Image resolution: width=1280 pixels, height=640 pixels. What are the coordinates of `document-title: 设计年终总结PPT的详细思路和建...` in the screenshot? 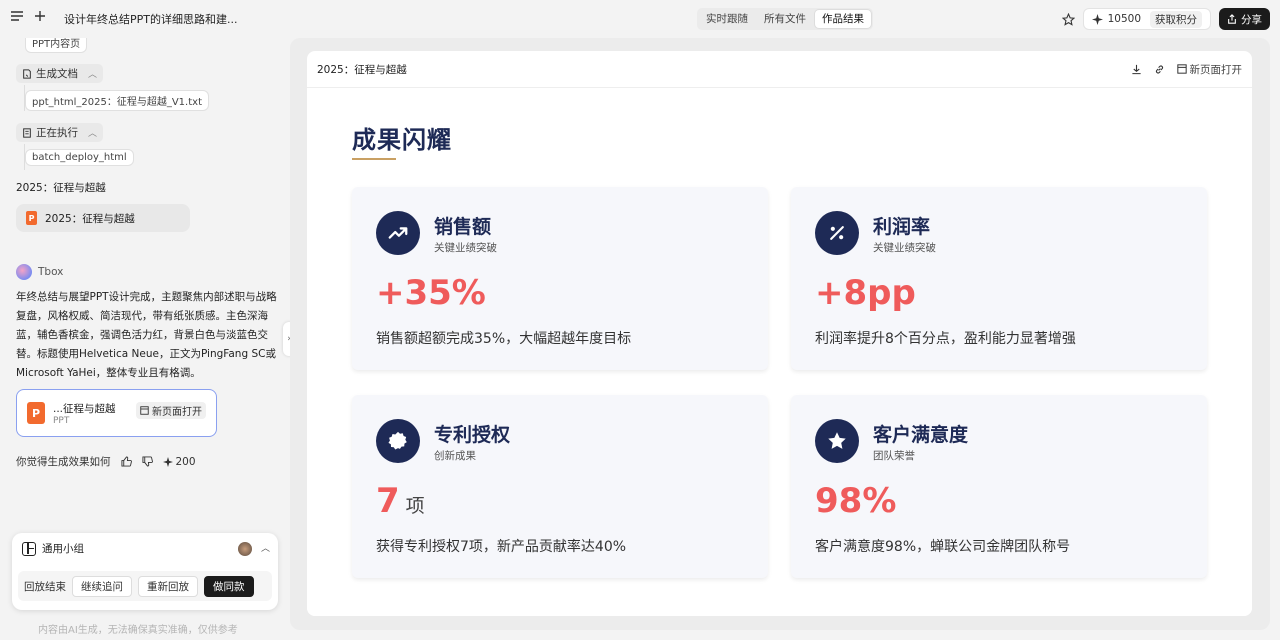 It's located at (150, 19).